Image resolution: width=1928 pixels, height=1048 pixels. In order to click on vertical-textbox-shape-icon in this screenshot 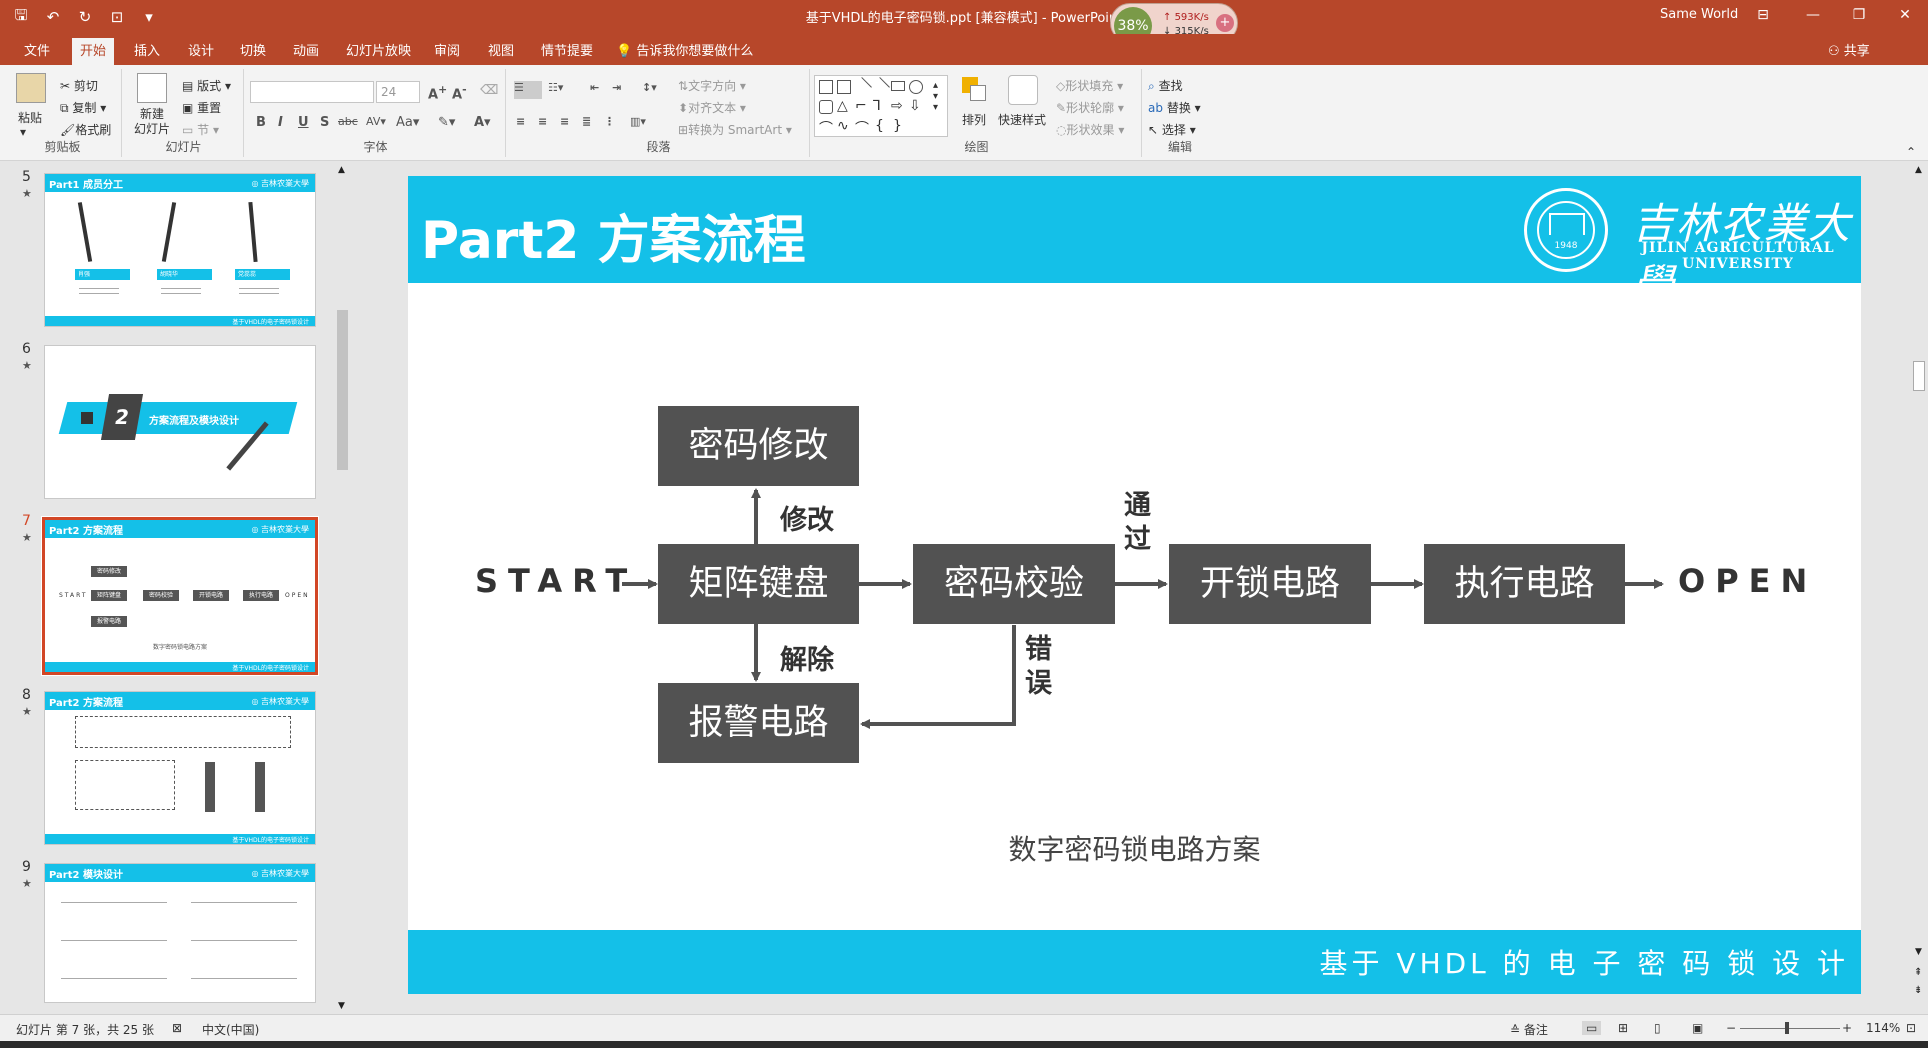, I will do `click(844, 87)`.